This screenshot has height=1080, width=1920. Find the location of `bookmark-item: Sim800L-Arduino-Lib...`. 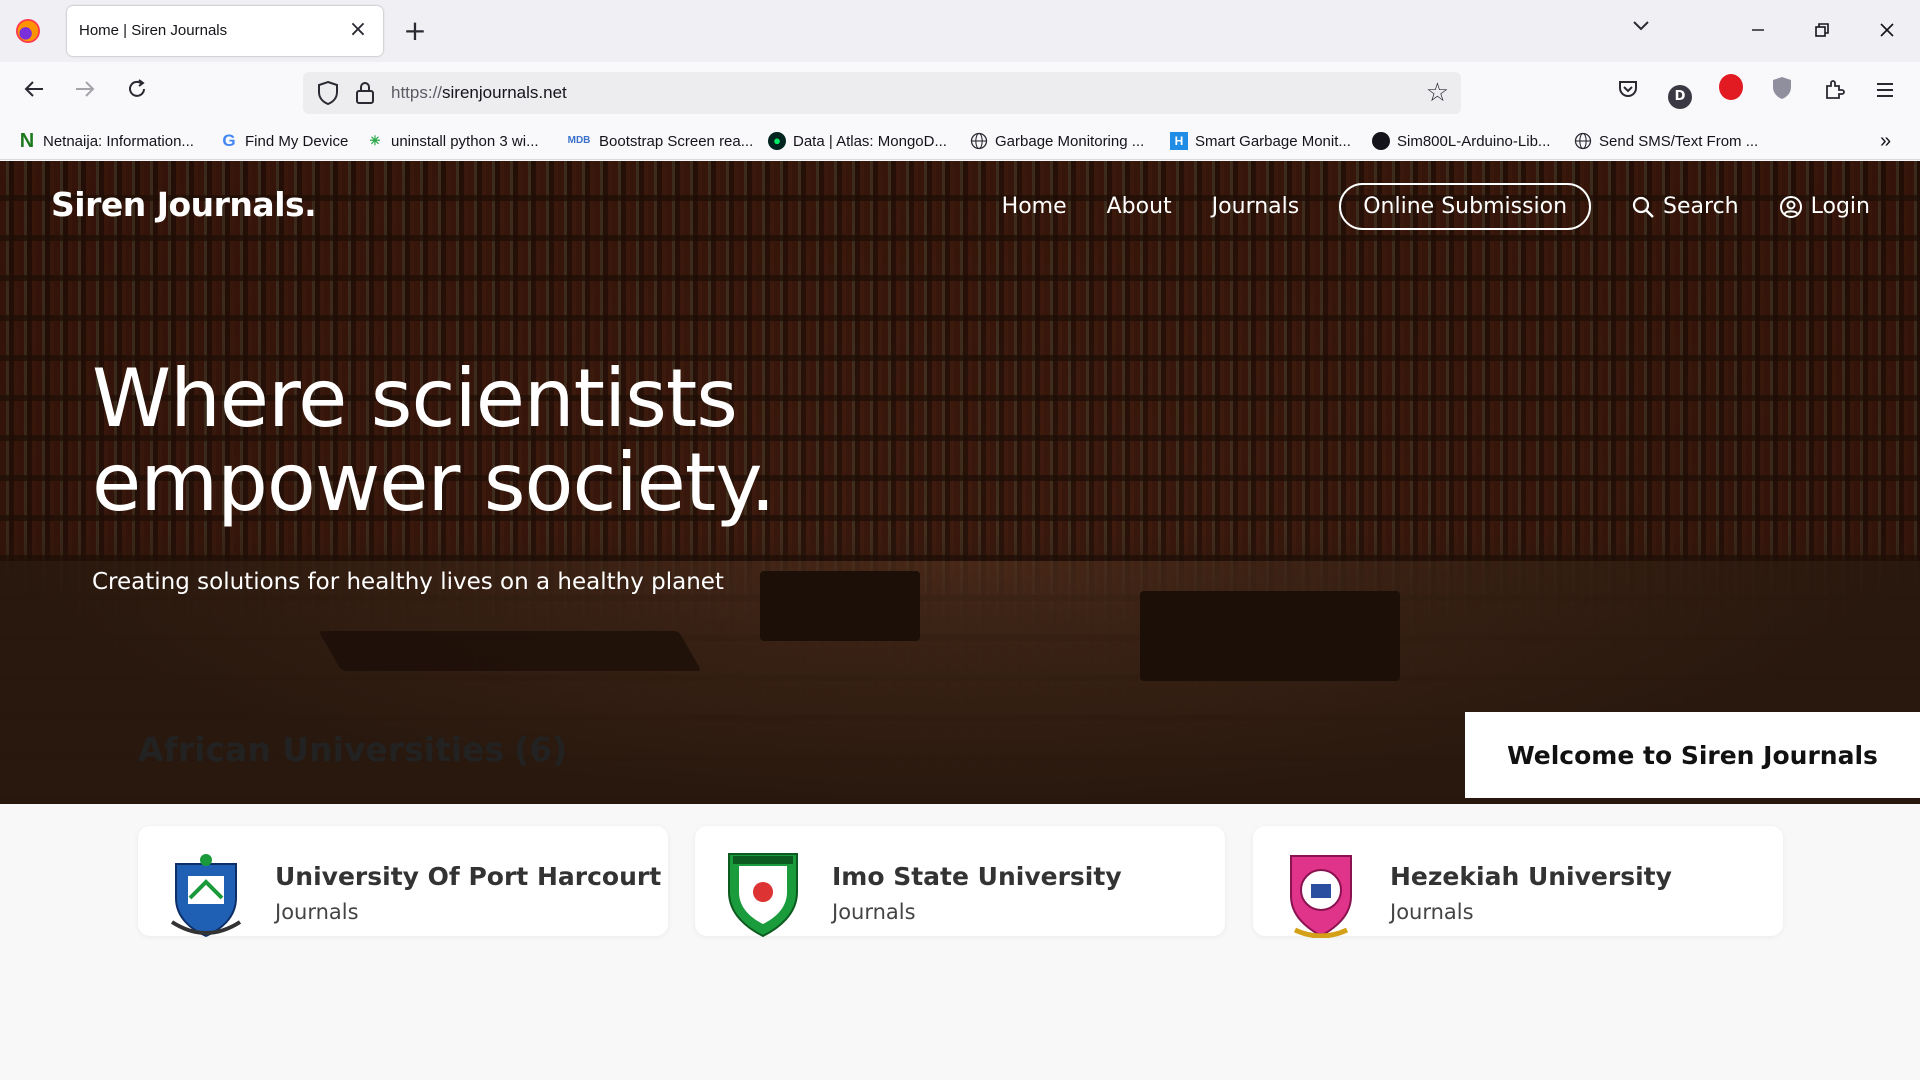

bookmark-item: Sim800L-Arduino-Lib... is located at coordinates (1461, 141).